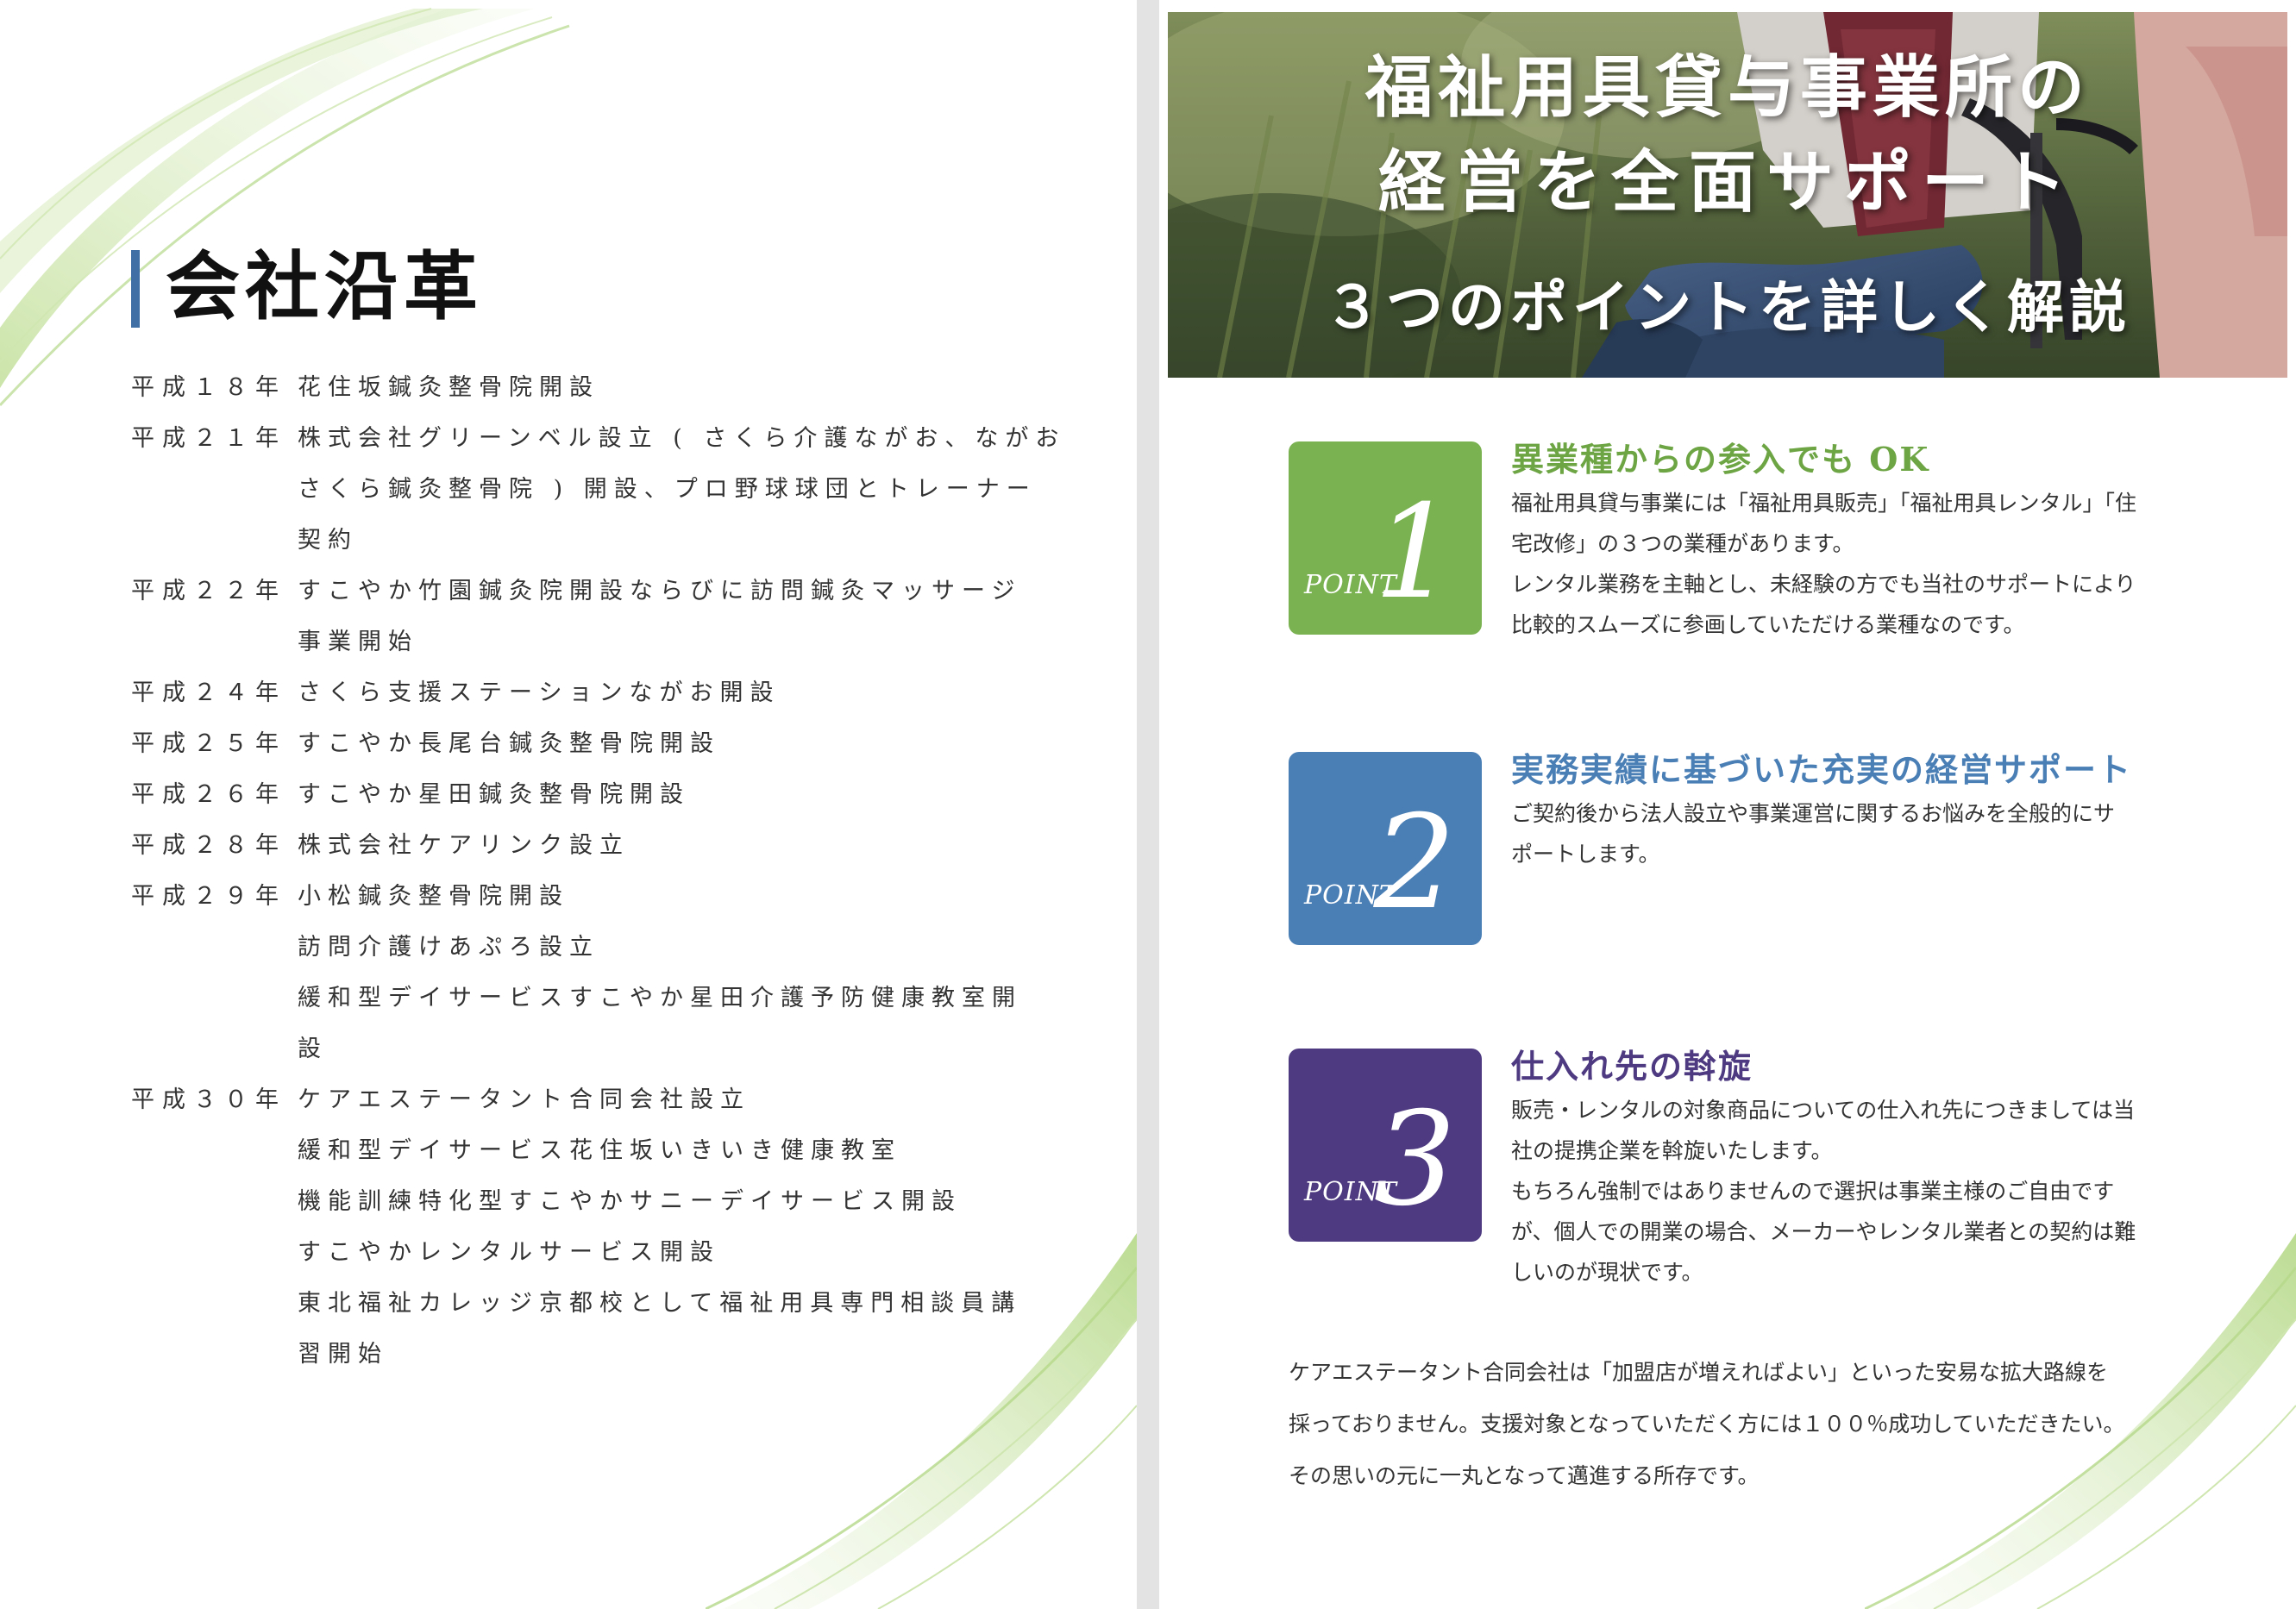 The image size is (2296, 1609). I want to click on history-event-line: ケアエステータント合同会社設立, so click(524, 1099).